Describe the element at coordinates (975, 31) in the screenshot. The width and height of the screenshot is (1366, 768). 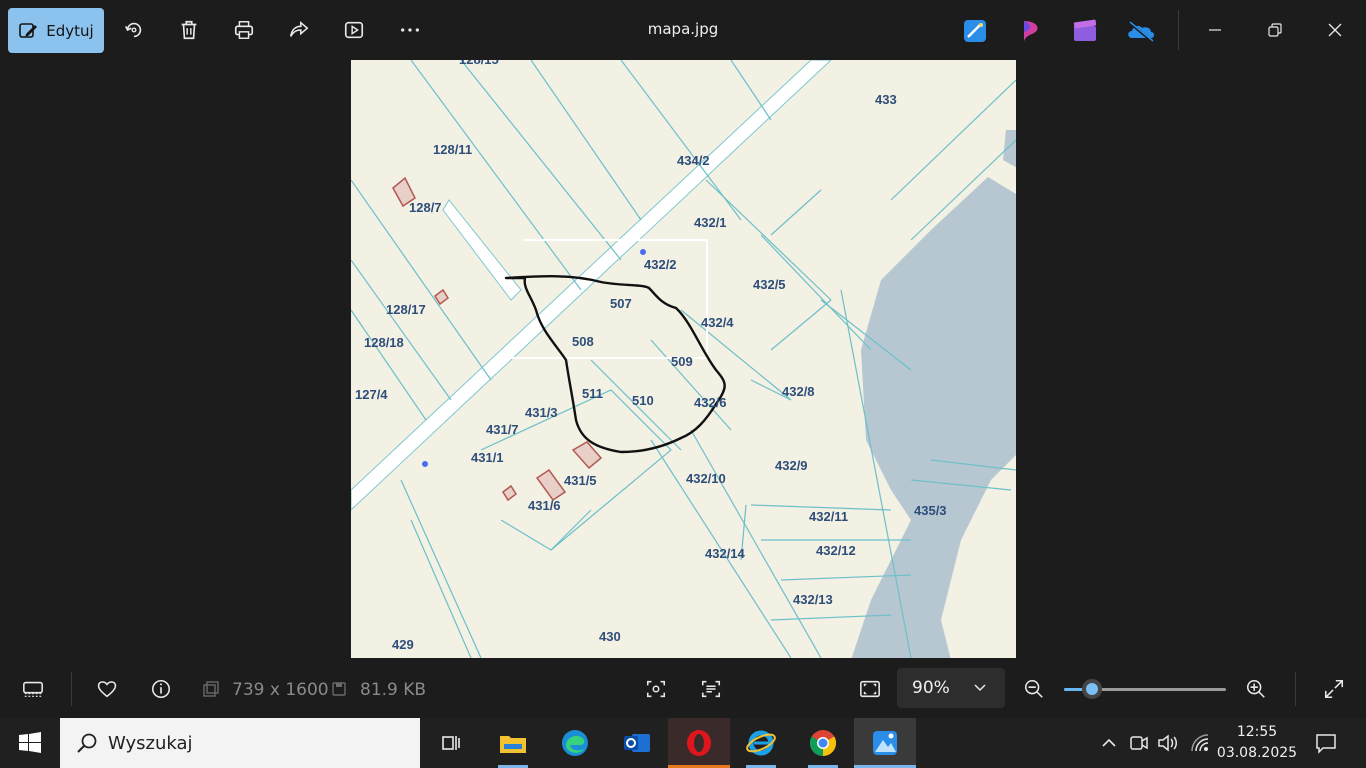
I see `photos-editor-icon` at that location.